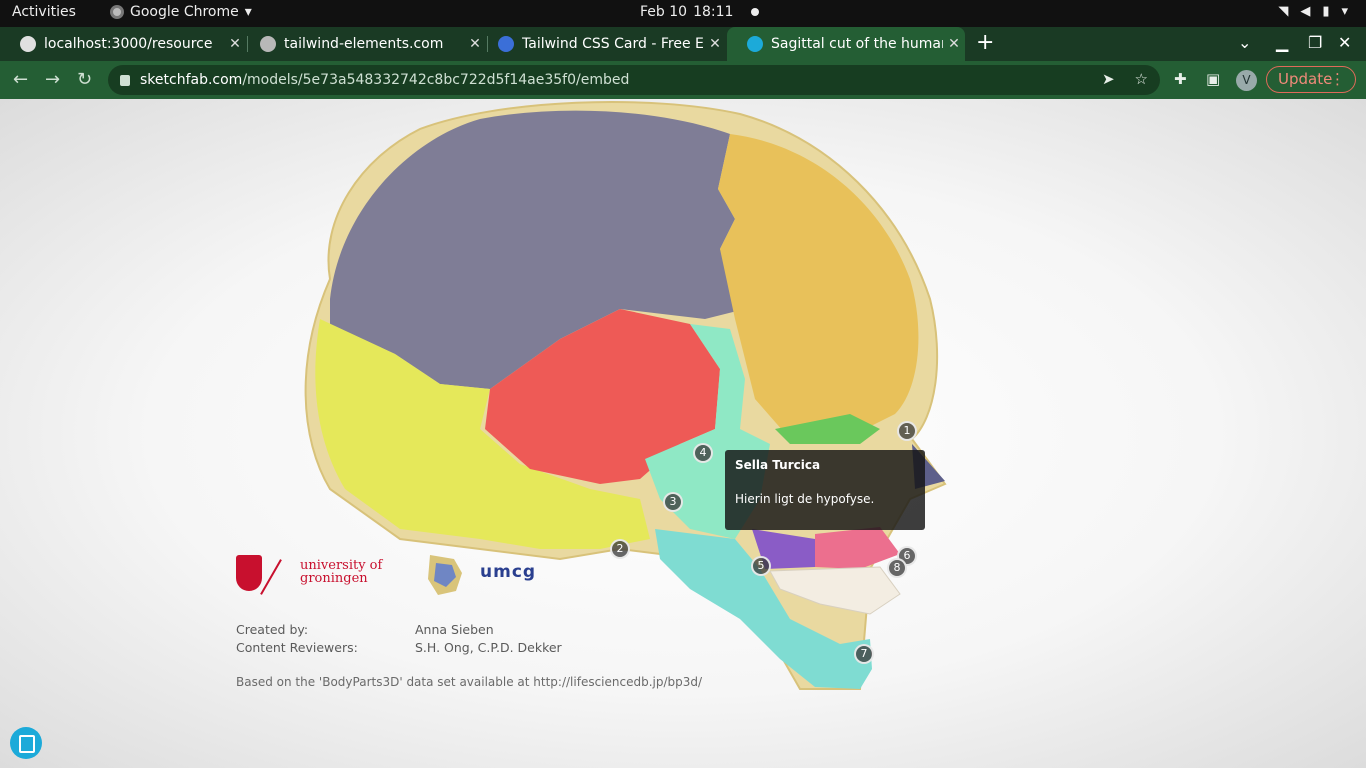 This screenshot has height=768, width=1366. What do you see at coordinates (1141, 79) in the screenshot?
I see `bookmark-star-icon: ☆` at bounding box center [1141, 79].